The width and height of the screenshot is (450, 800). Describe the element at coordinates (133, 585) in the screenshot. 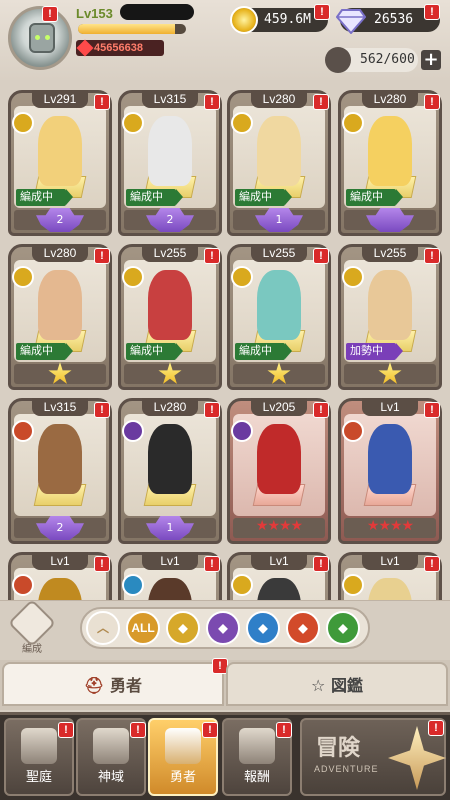

I see `water-element-icon` at that location.